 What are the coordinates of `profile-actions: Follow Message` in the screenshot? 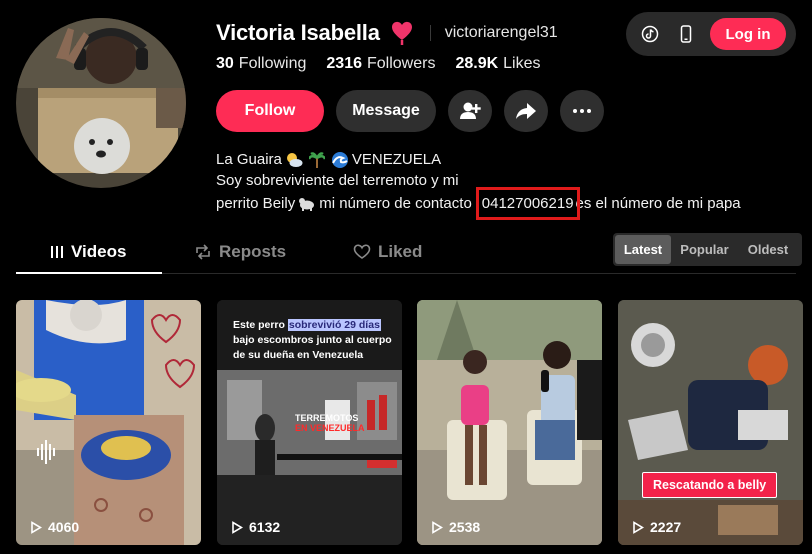 It's located at (410, 111).